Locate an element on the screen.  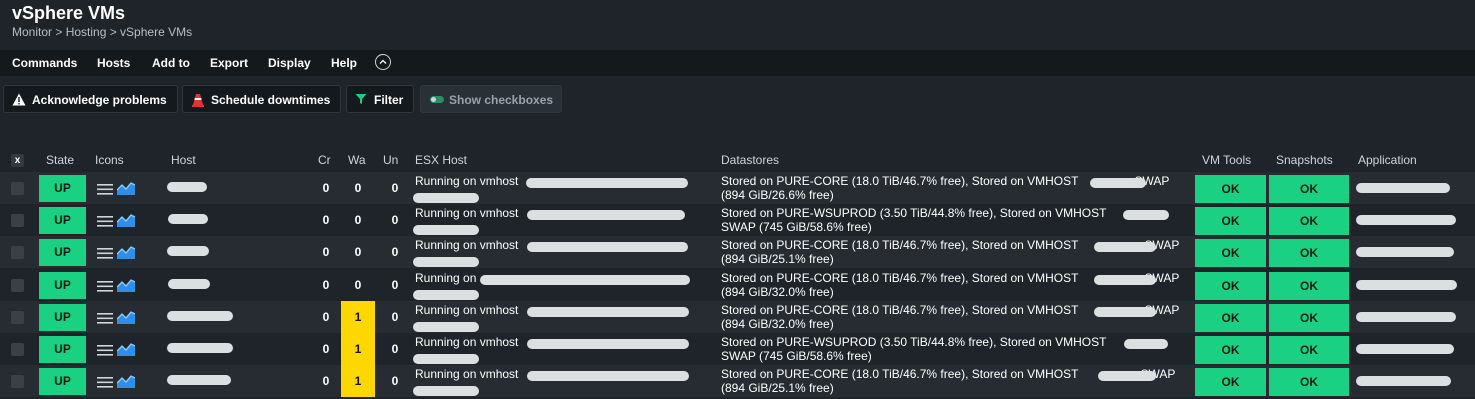
show-checkboxes-button: Show checkboxes is located at coordinates (491, 99).